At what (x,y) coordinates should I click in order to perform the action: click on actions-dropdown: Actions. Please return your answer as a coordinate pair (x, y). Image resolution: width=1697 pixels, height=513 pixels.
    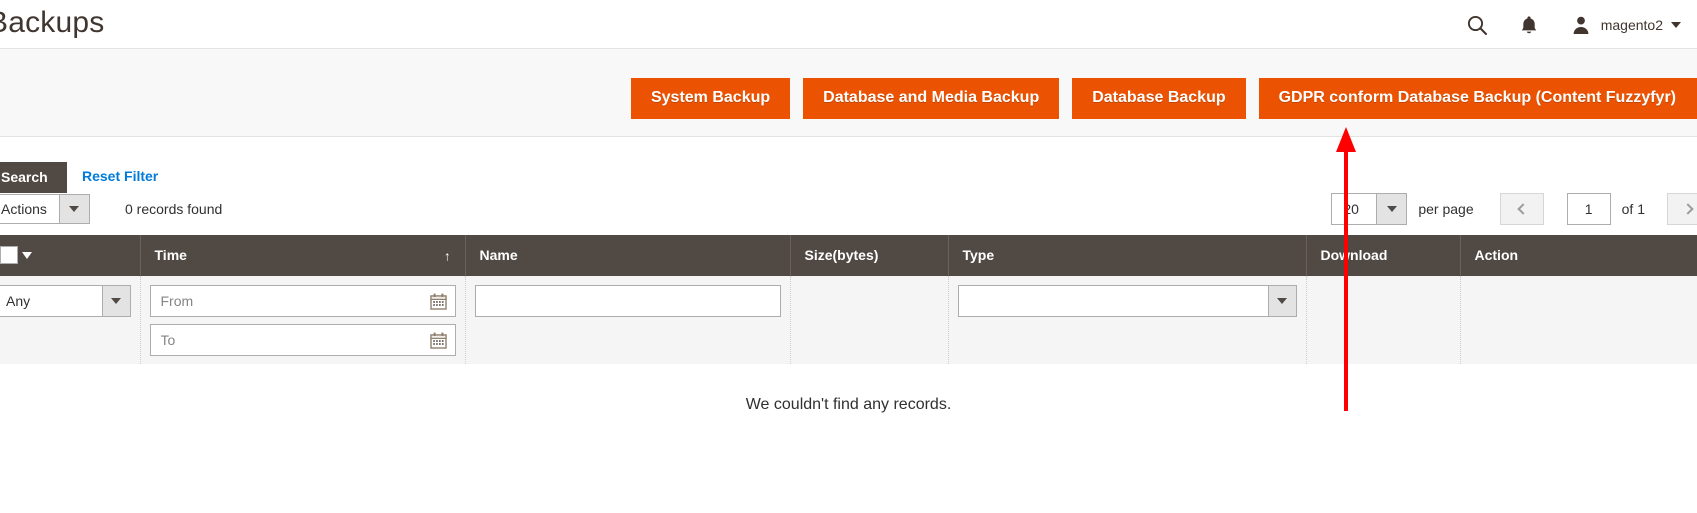
    Looking at the image, I should click on (45, 209).